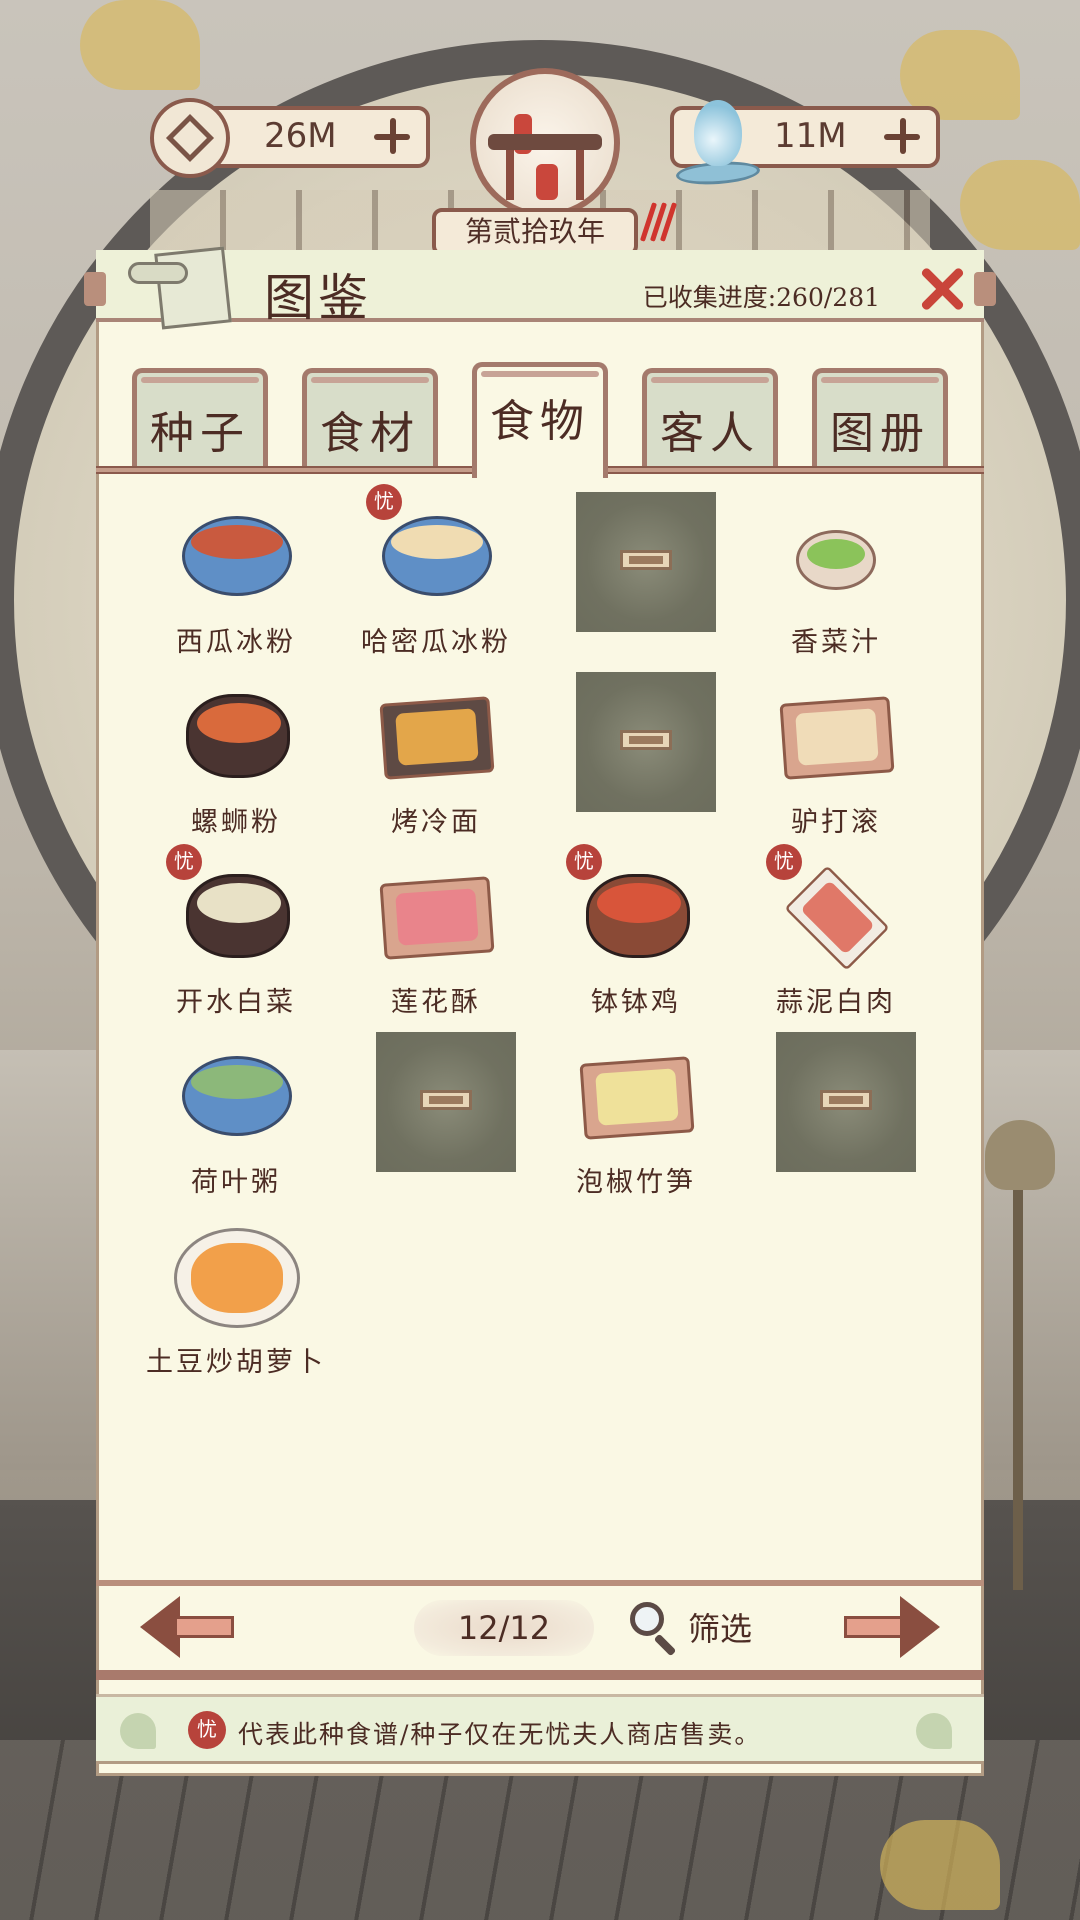 The width and height of the screenshot is (1080, 1920). I want to click on tab-label: 客人, so click(710, 433).